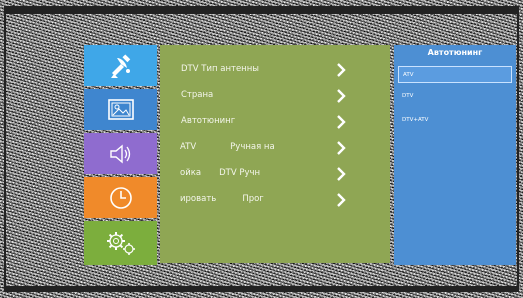 The image size is (523, 298). I want to click on submenu-option-dtv: DTV, so click(455, 96).